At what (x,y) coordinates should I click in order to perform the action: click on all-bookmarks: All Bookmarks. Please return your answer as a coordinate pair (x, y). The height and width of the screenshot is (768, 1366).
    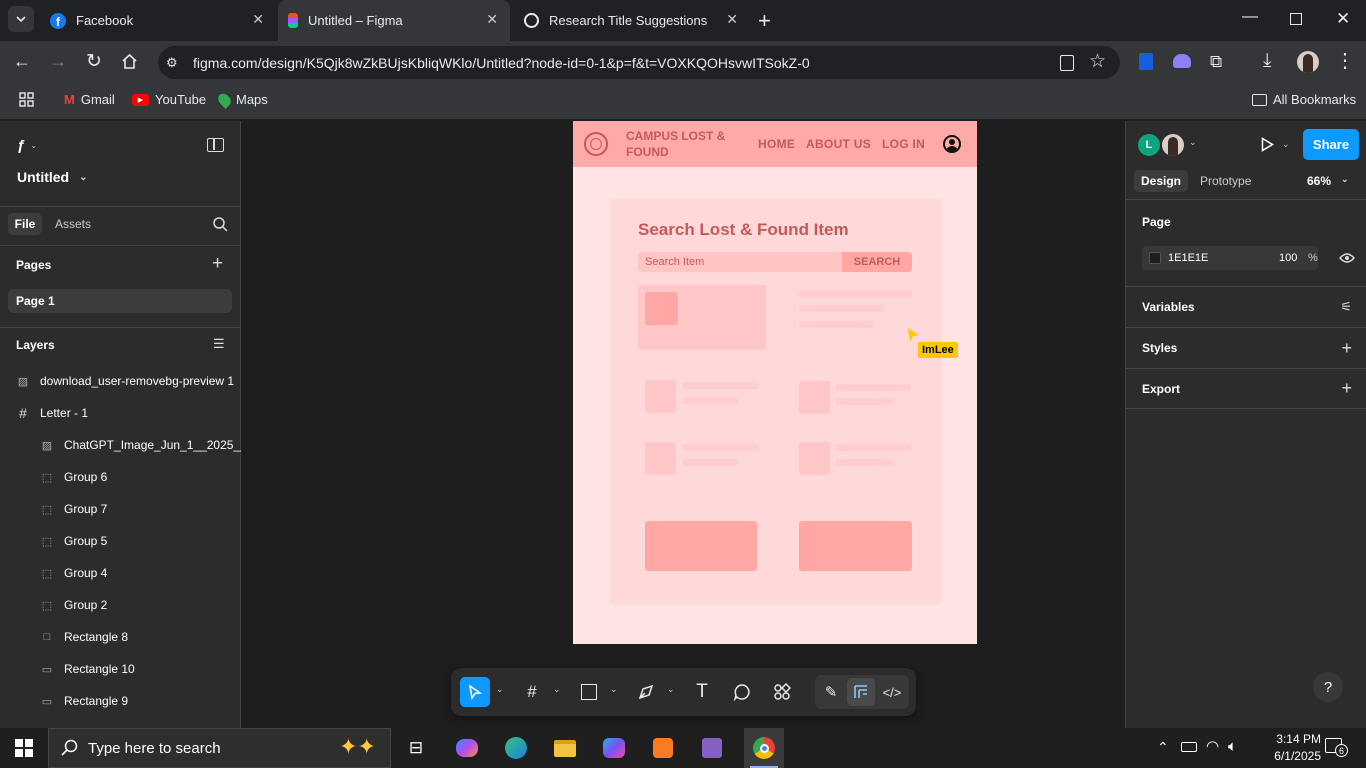
    Looking at the image, I should click on (1304, 99).